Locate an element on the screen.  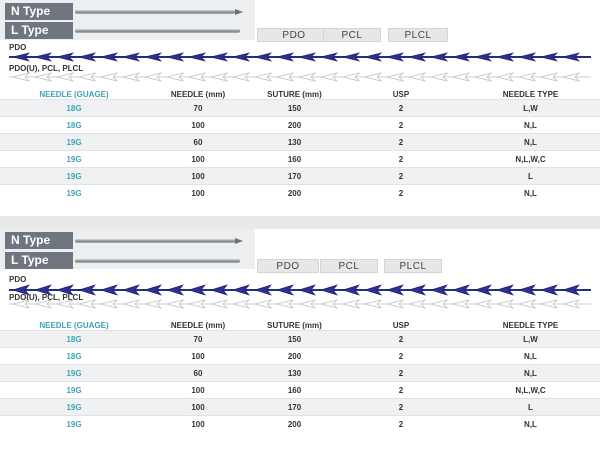
panel-divider is located at coordinates (300, 222).